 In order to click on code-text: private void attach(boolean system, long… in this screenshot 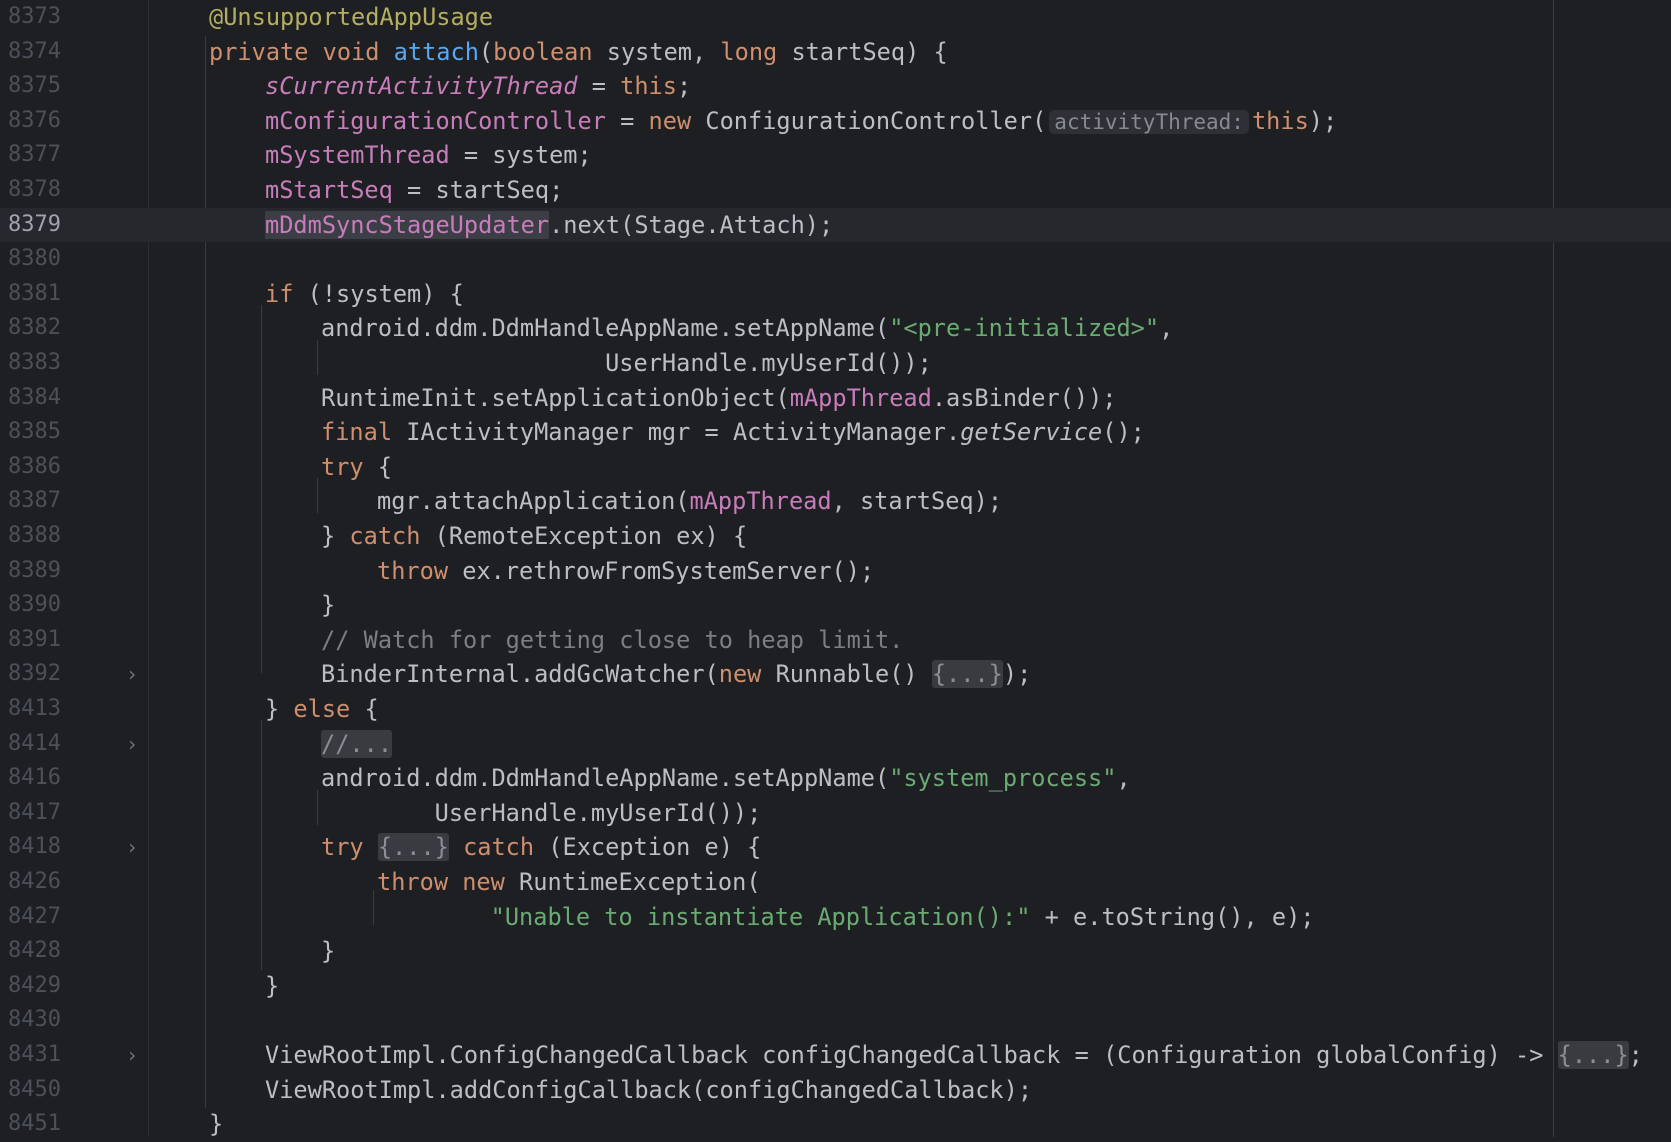, I will do `click(578, 52)`.